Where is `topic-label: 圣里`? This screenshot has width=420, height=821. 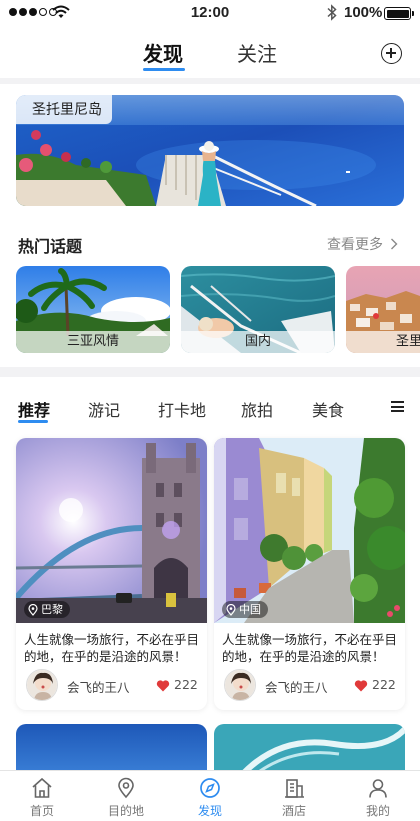 topic-label: 圣里 is located at coordinates (383, 342).